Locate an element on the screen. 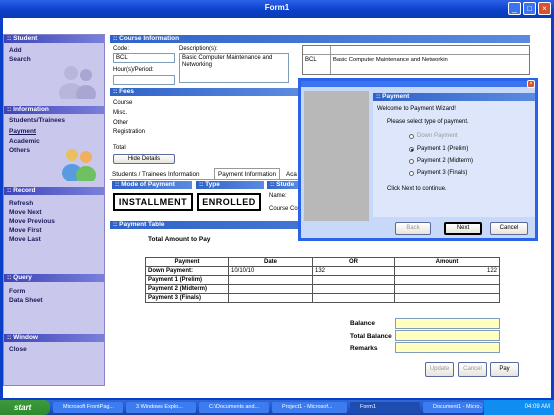 The width and height of the screenshot is (554, 415). wizard-header: :: Payment is located at coordinates (454, 97).